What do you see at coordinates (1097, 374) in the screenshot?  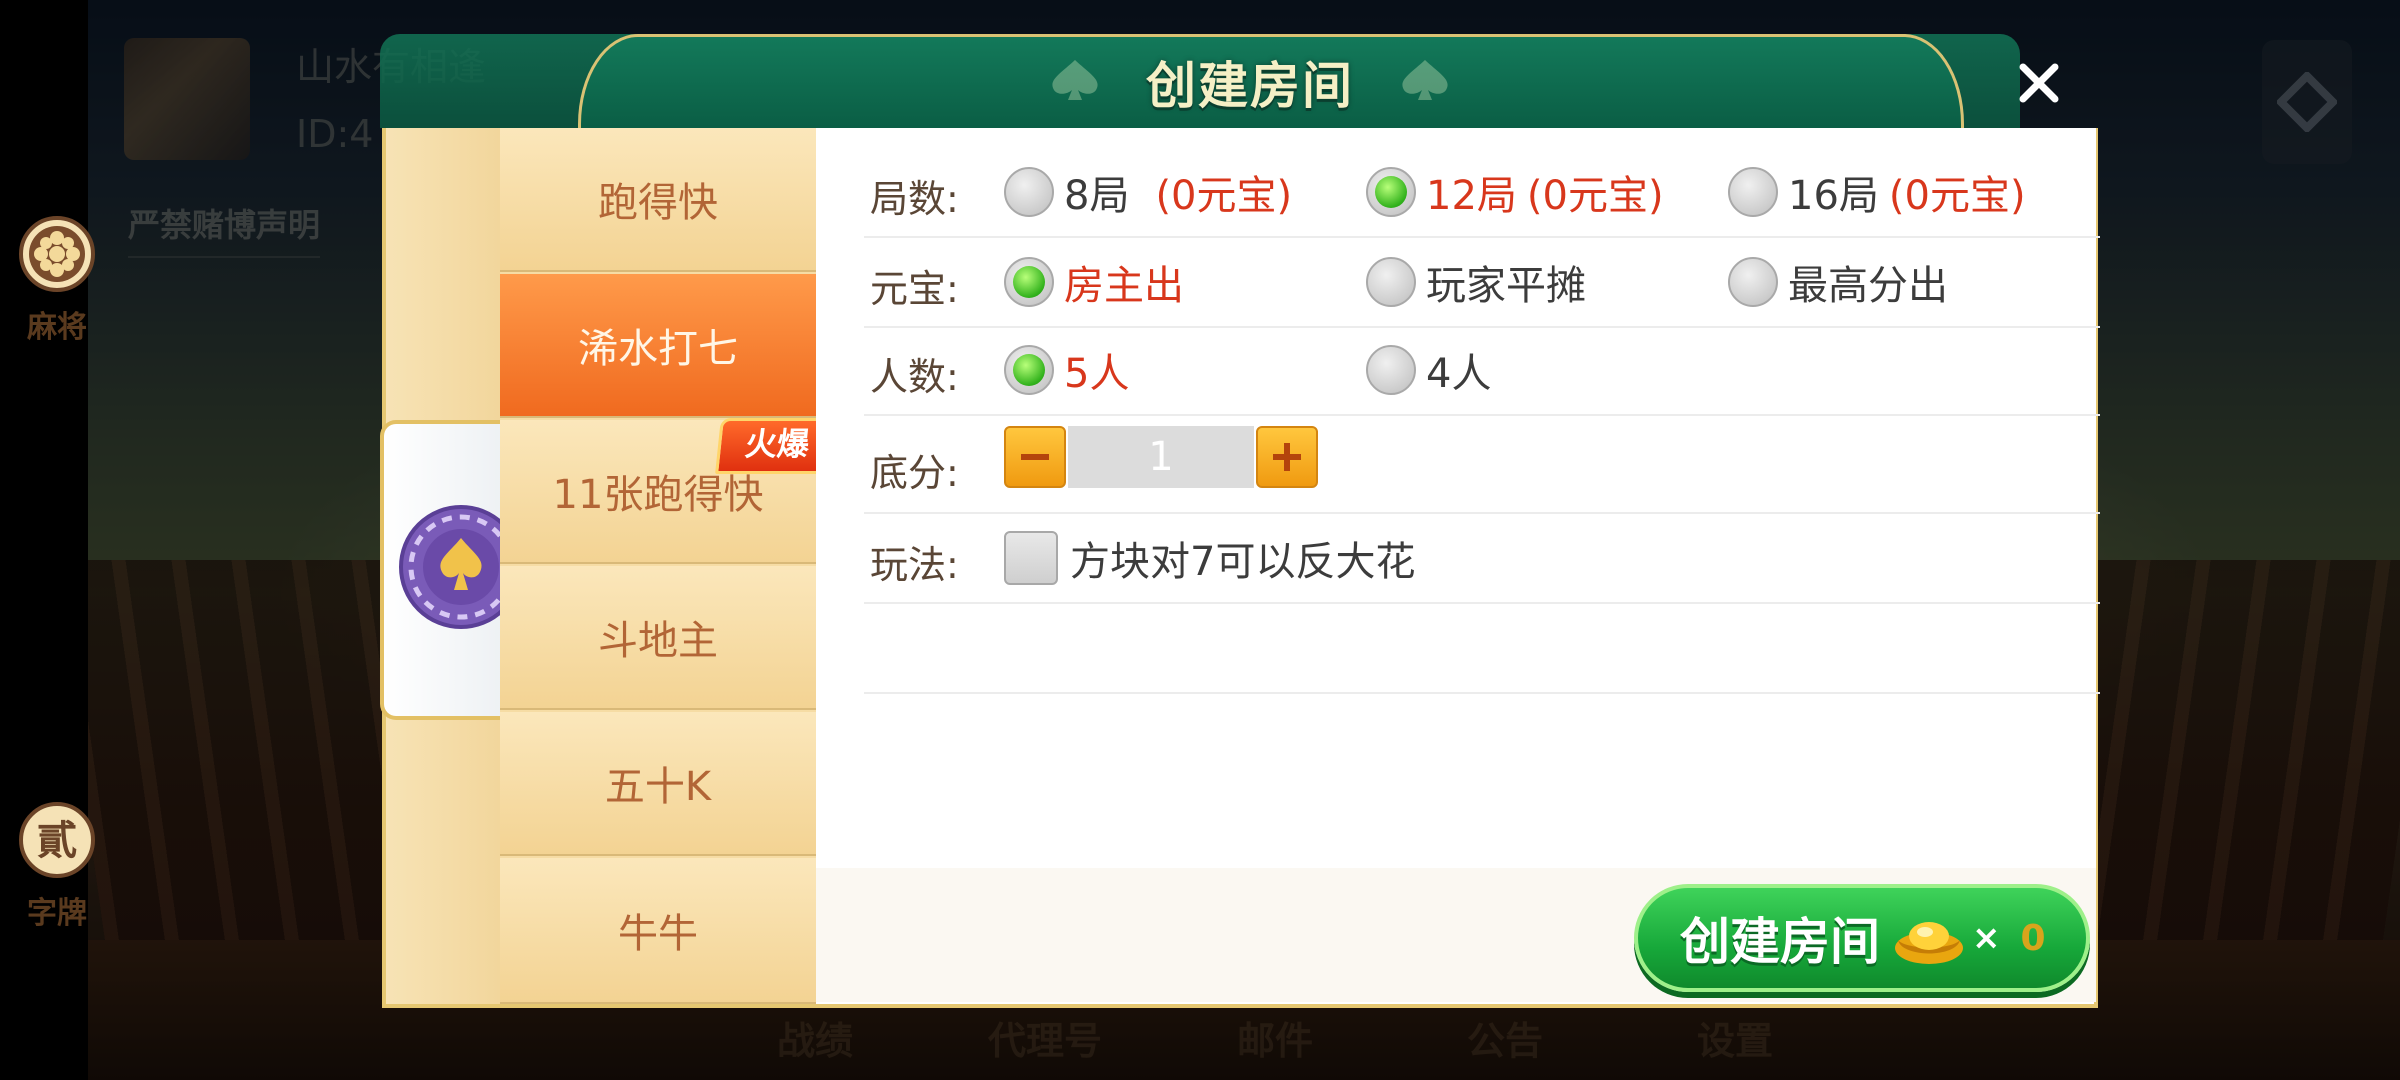 I see `option-label: 5人` at bounding box center [1097, 374].